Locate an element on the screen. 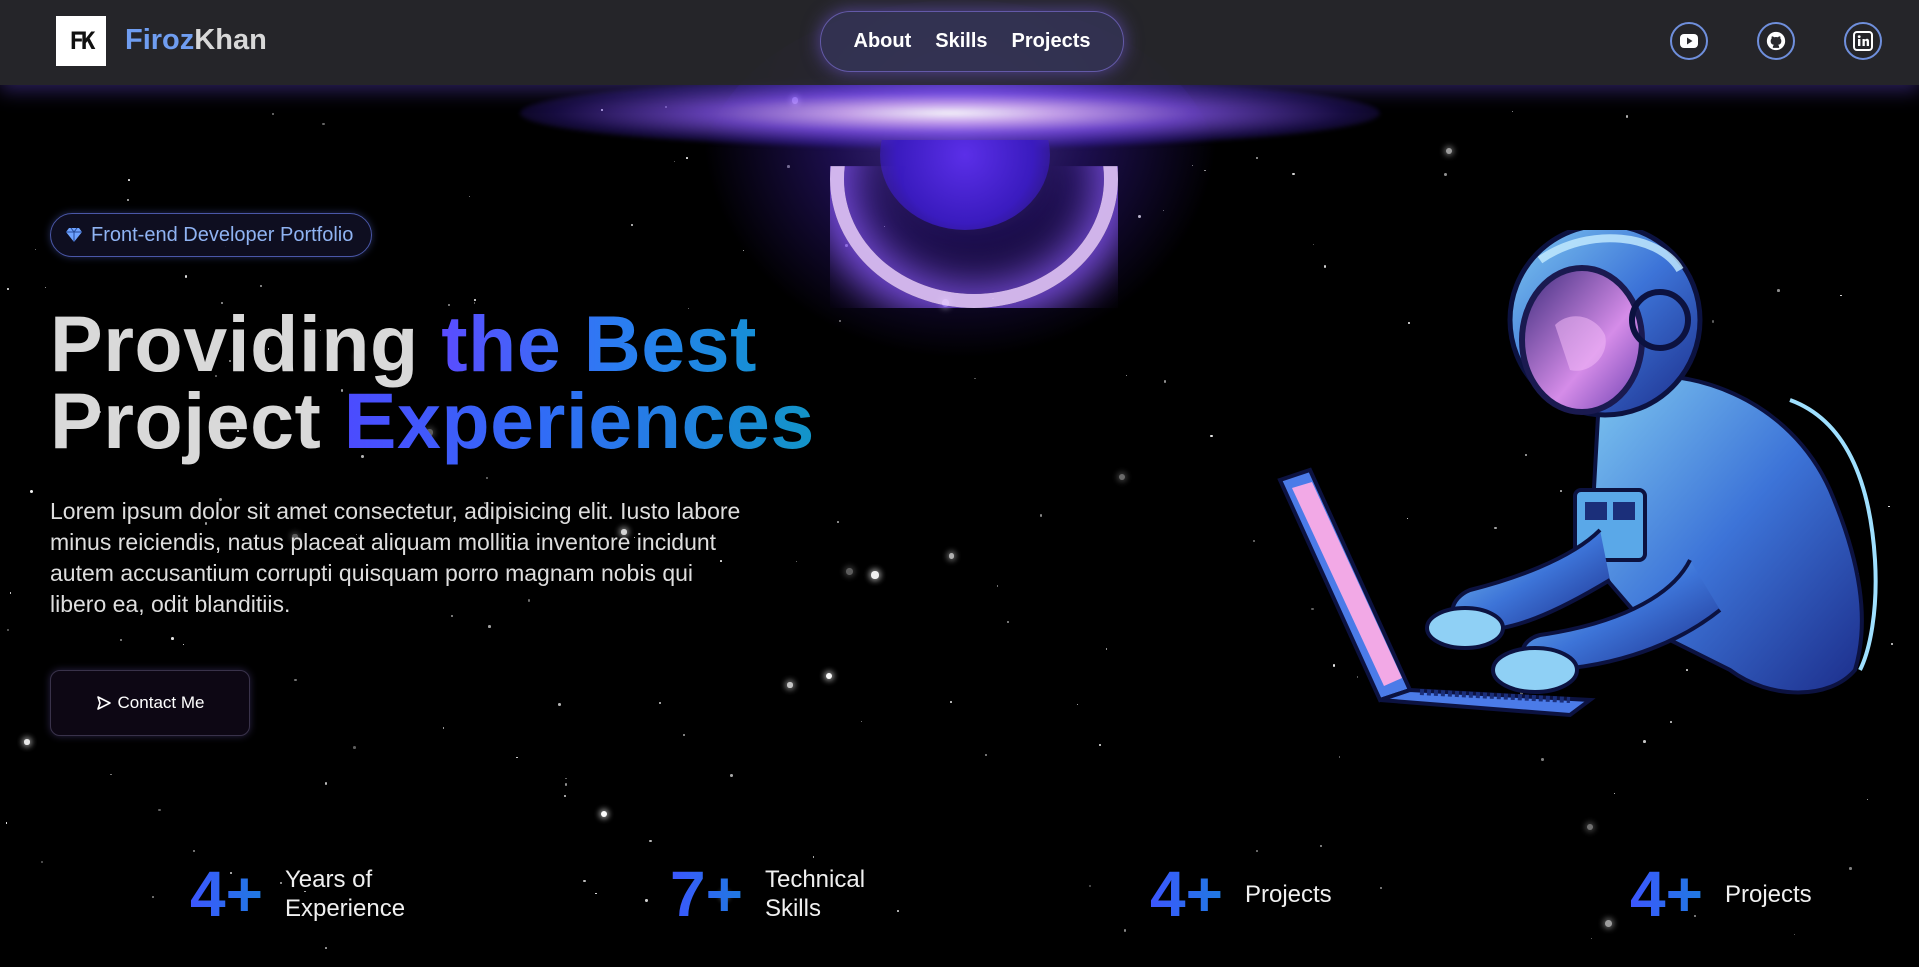 This screenshot has width=1919, height=967. stat-label-line1: Years of is located at coordinates (328, 879).